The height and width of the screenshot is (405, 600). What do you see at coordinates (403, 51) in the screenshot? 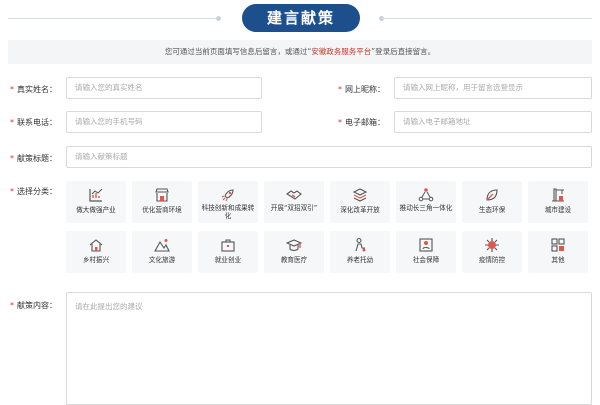
I see `notice-text-after: ”登录后直接留言。` at bounding box center [403, 51].